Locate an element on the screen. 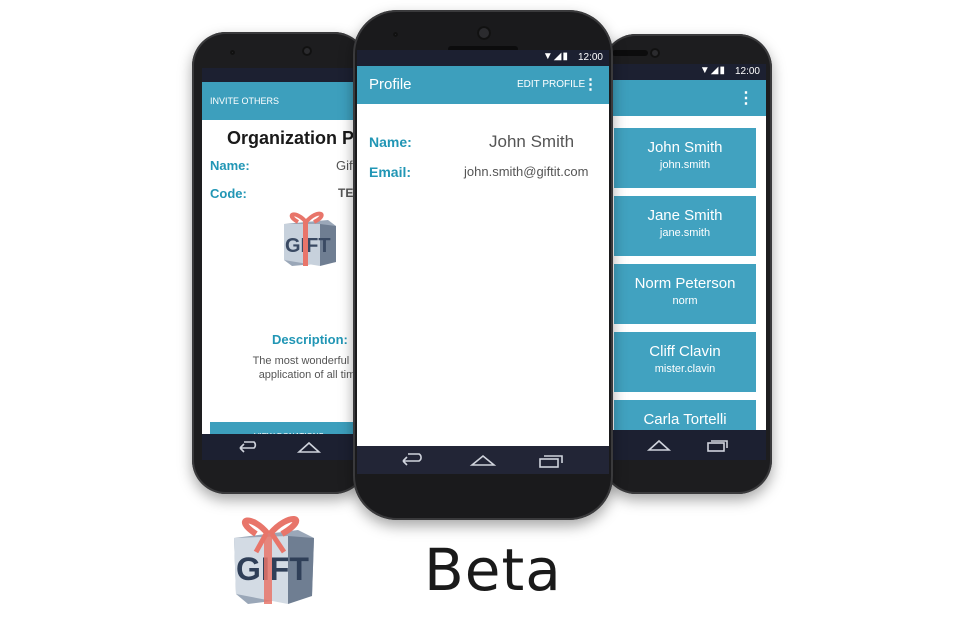 This screenshot has width=965, height=625. list-item: Jane Smith jane.smith is located at coordinates (685, 226).